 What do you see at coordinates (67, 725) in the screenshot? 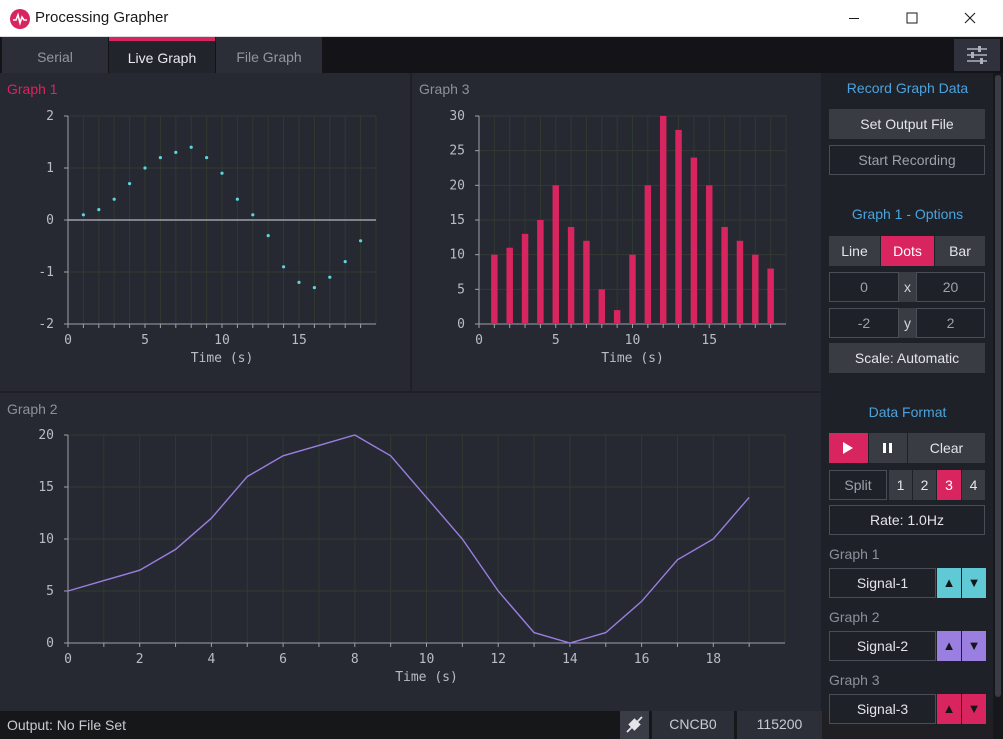
I see `output-status-text: Output: No File Set` at bounding box center [67, 725].